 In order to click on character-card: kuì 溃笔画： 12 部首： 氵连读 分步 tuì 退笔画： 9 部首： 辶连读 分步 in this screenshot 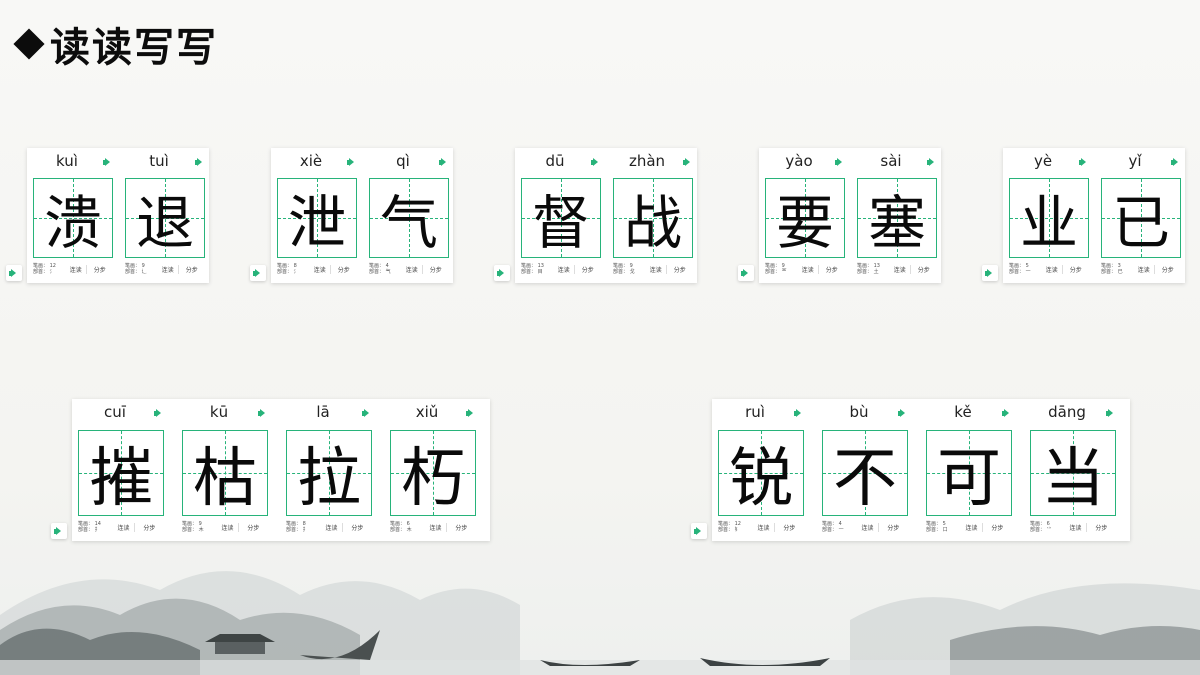, I will do `click(118, 215)`.